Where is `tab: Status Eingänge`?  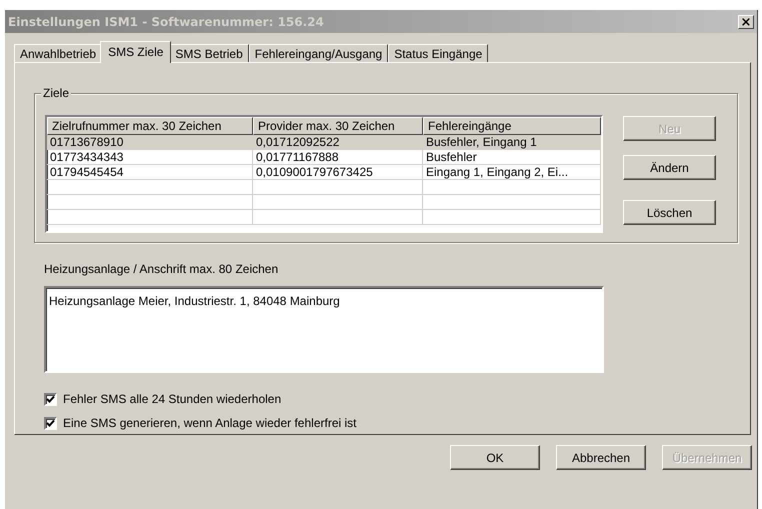 tab: Status Eingänge is located at coordinates (438, 53).